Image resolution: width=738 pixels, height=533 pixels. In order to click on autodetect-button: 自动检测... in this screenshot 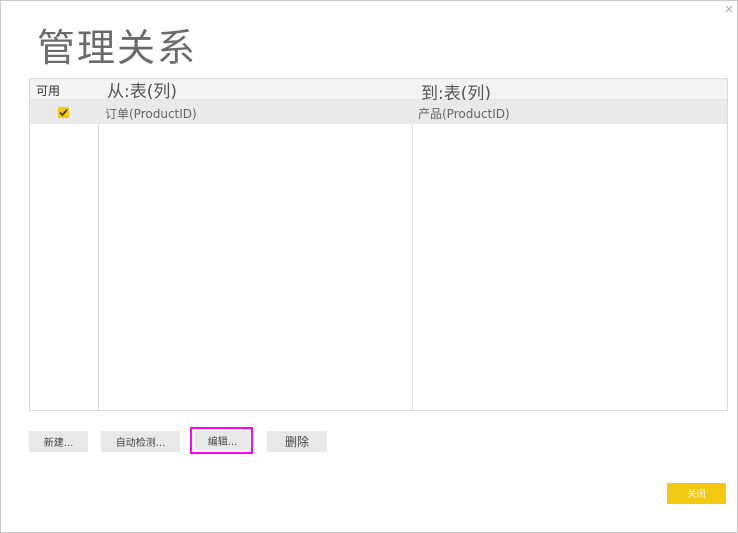, I will do `click(140, 441)`.